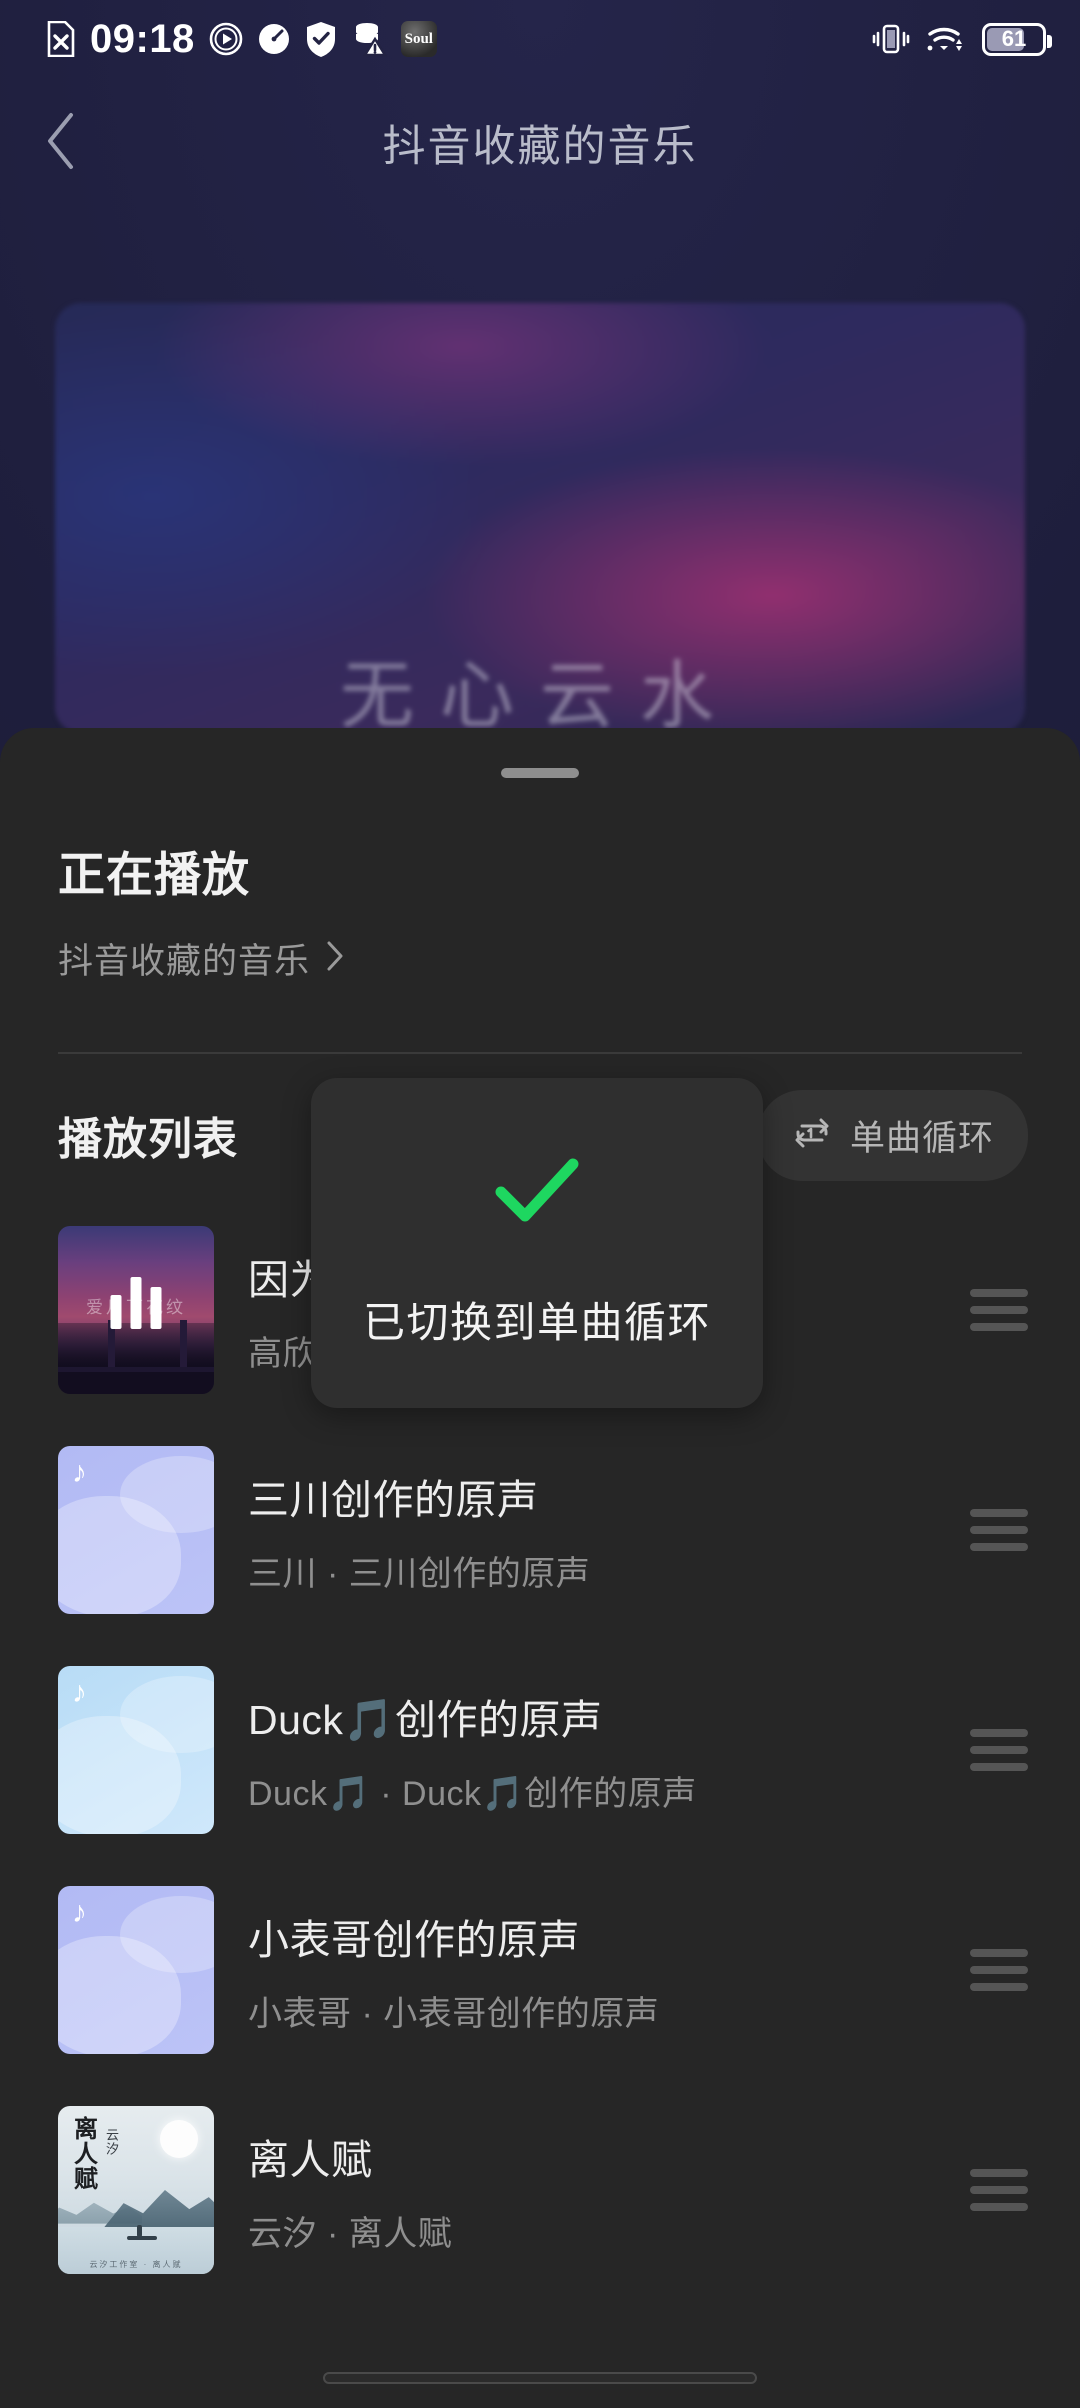 Image resolution: width=1080 pixels, height=2408 pixels. I want to click on loop-mode-label: 单曲循环, so click(921, 1138).